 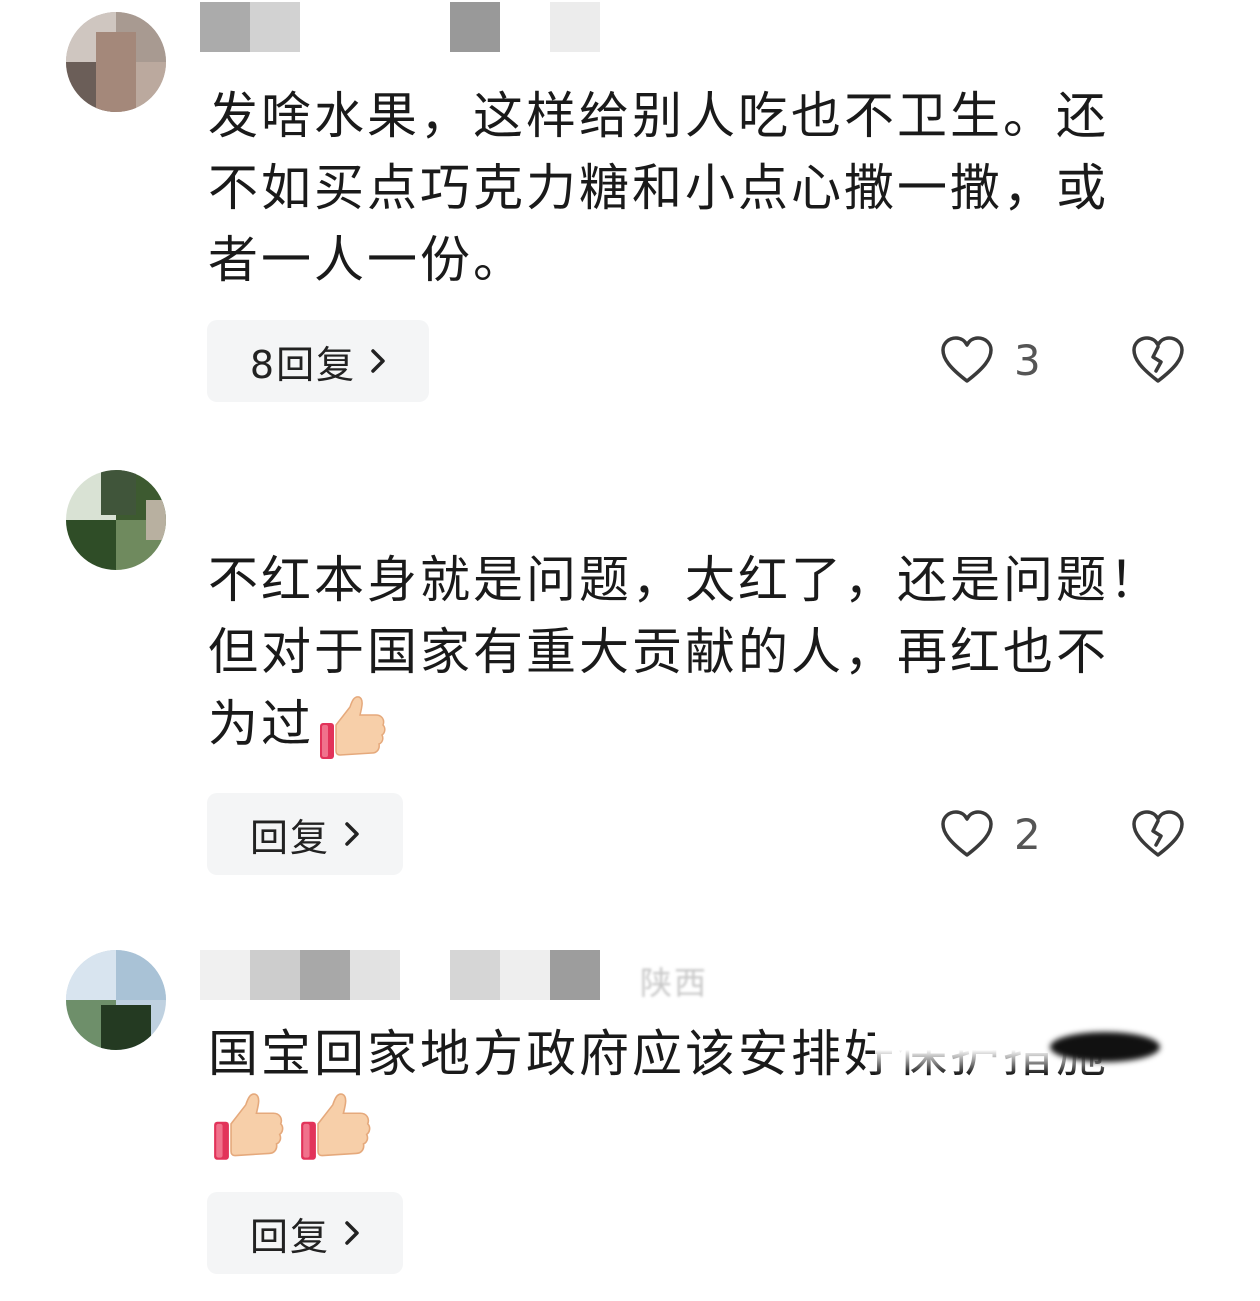 I want to click on like-button: 3, so click(x=990, y=360).